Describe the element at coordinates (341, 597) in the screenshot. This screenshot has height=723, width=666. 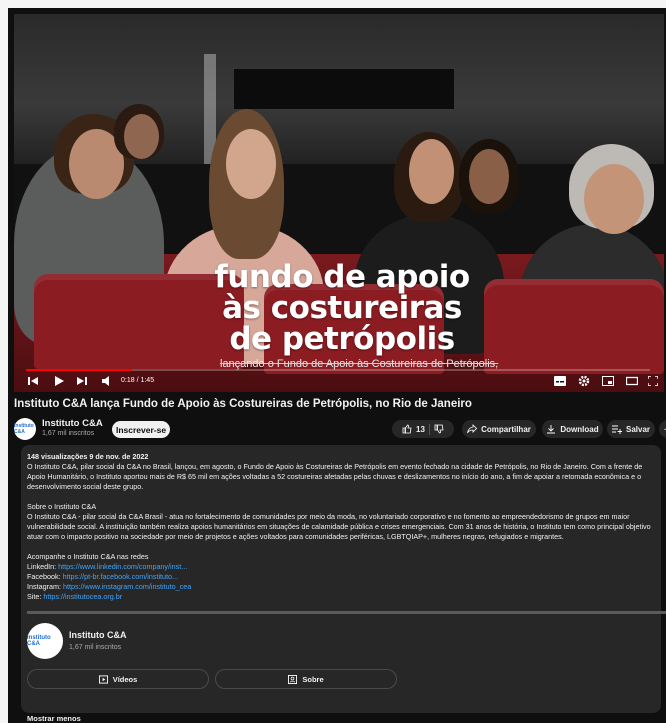
I see `site-line: Site: https://institutocea.org.br` at that location.